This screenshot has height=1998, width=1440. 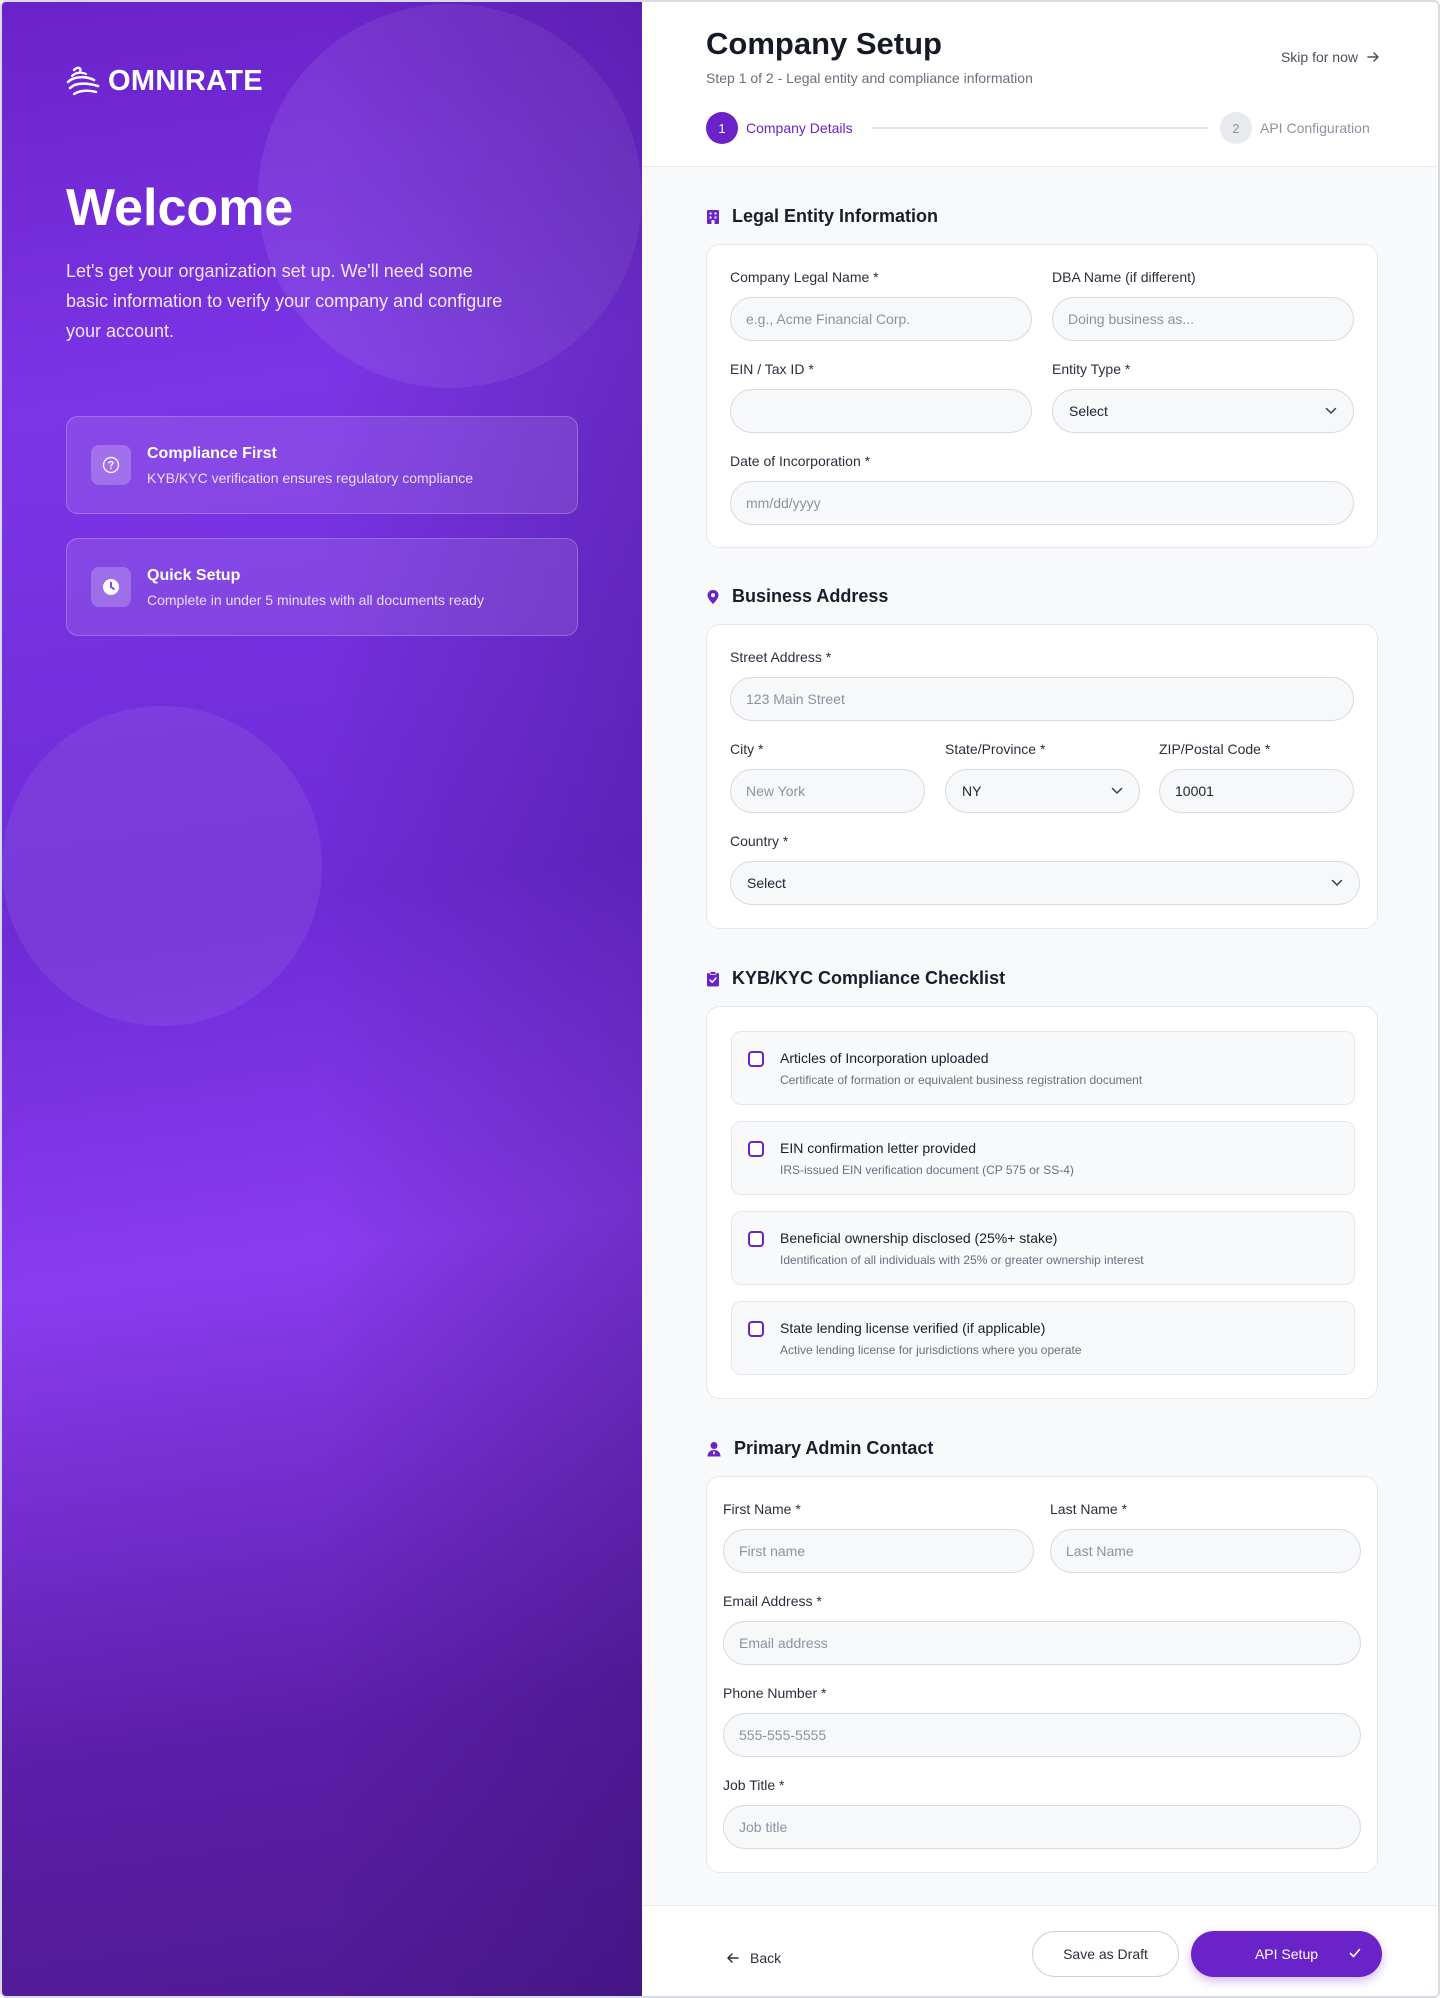 I want to click on first-name-label: First Name *, so click(x=762, y=1509).